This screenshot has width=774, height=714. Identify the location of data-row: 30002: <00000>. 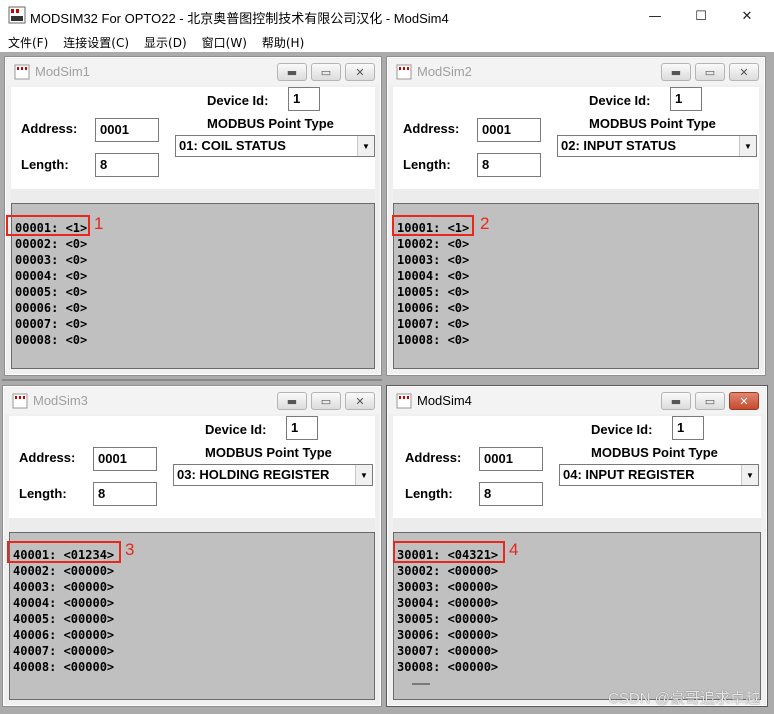
(447, 571).